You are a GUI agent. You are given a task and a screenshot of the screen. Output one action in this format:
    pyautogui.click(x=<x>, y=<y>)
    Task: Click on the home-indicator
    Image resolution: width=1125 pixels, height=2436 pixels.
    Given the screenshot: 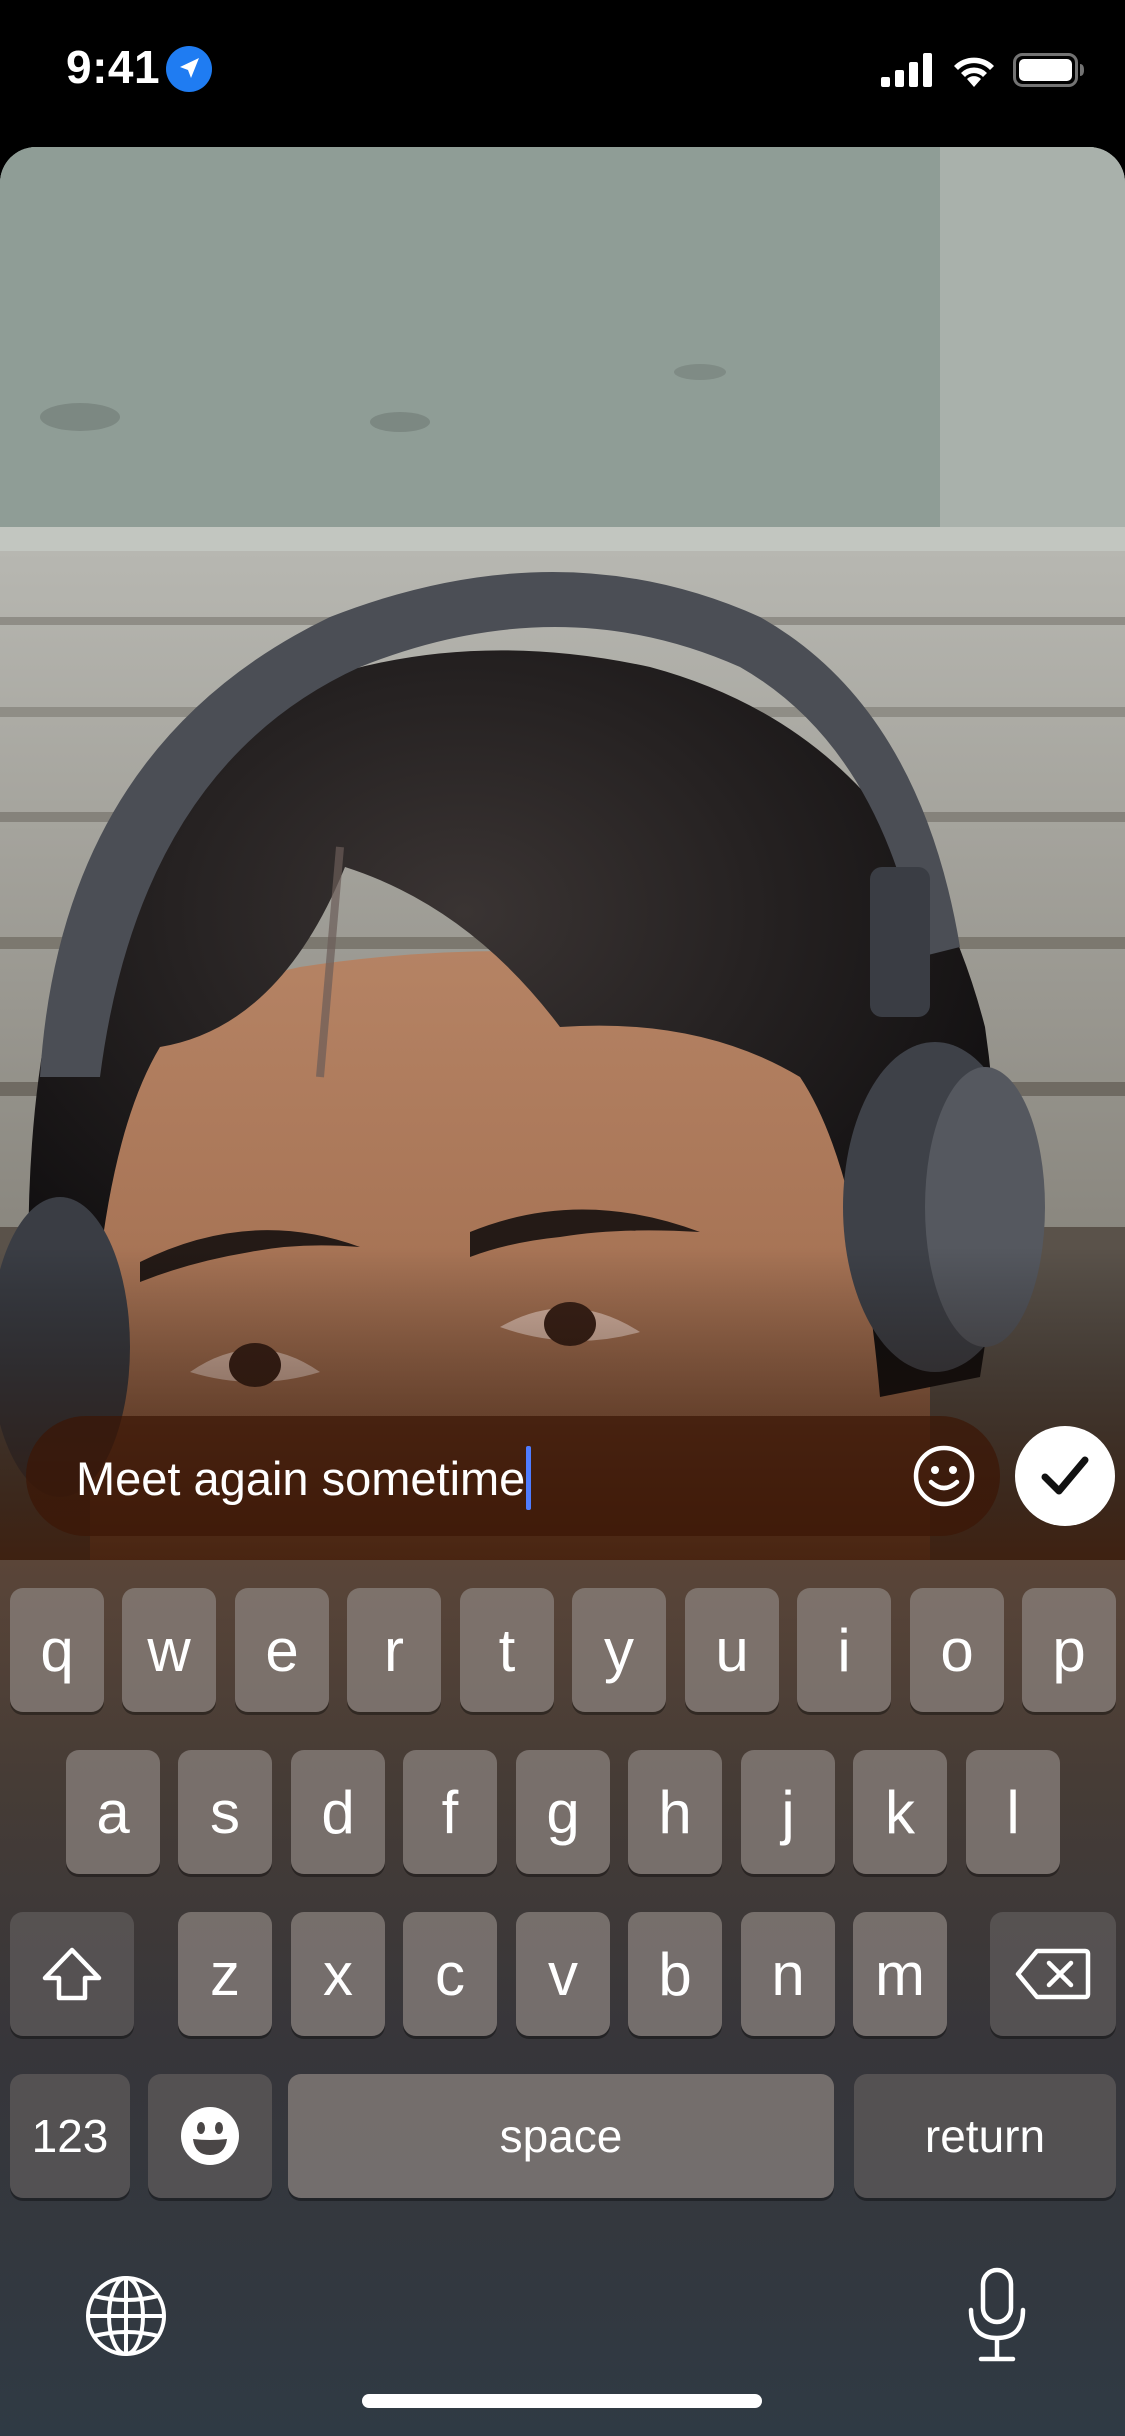 What is the action you would take?
    pyautogui.click(x=562, y=2401)
    